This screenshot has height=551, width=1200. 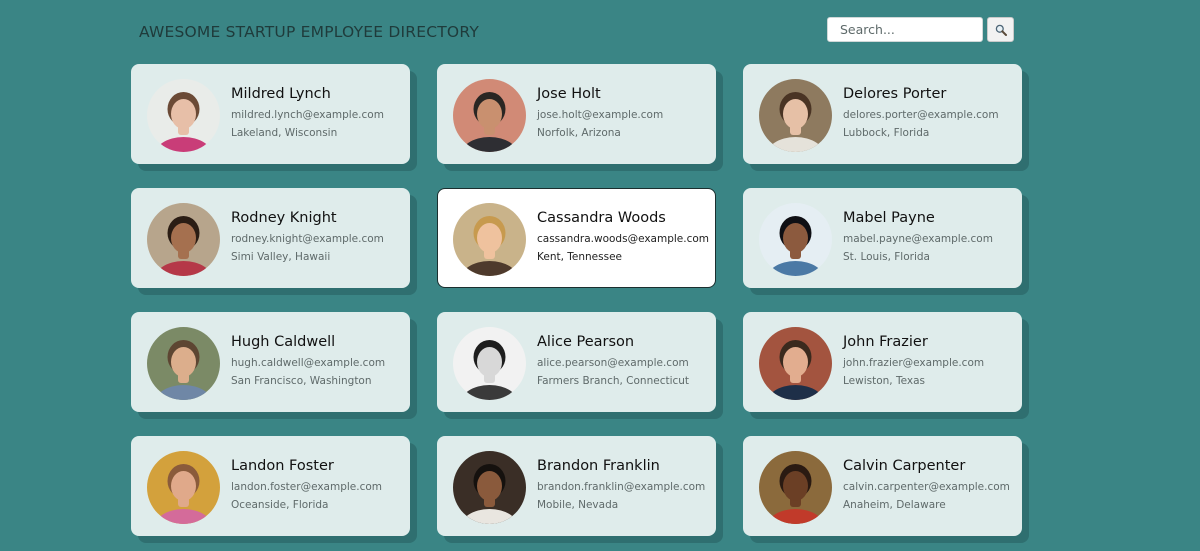 I want to click on employee-name: Alice Pearson, so click(x=586, y=342).